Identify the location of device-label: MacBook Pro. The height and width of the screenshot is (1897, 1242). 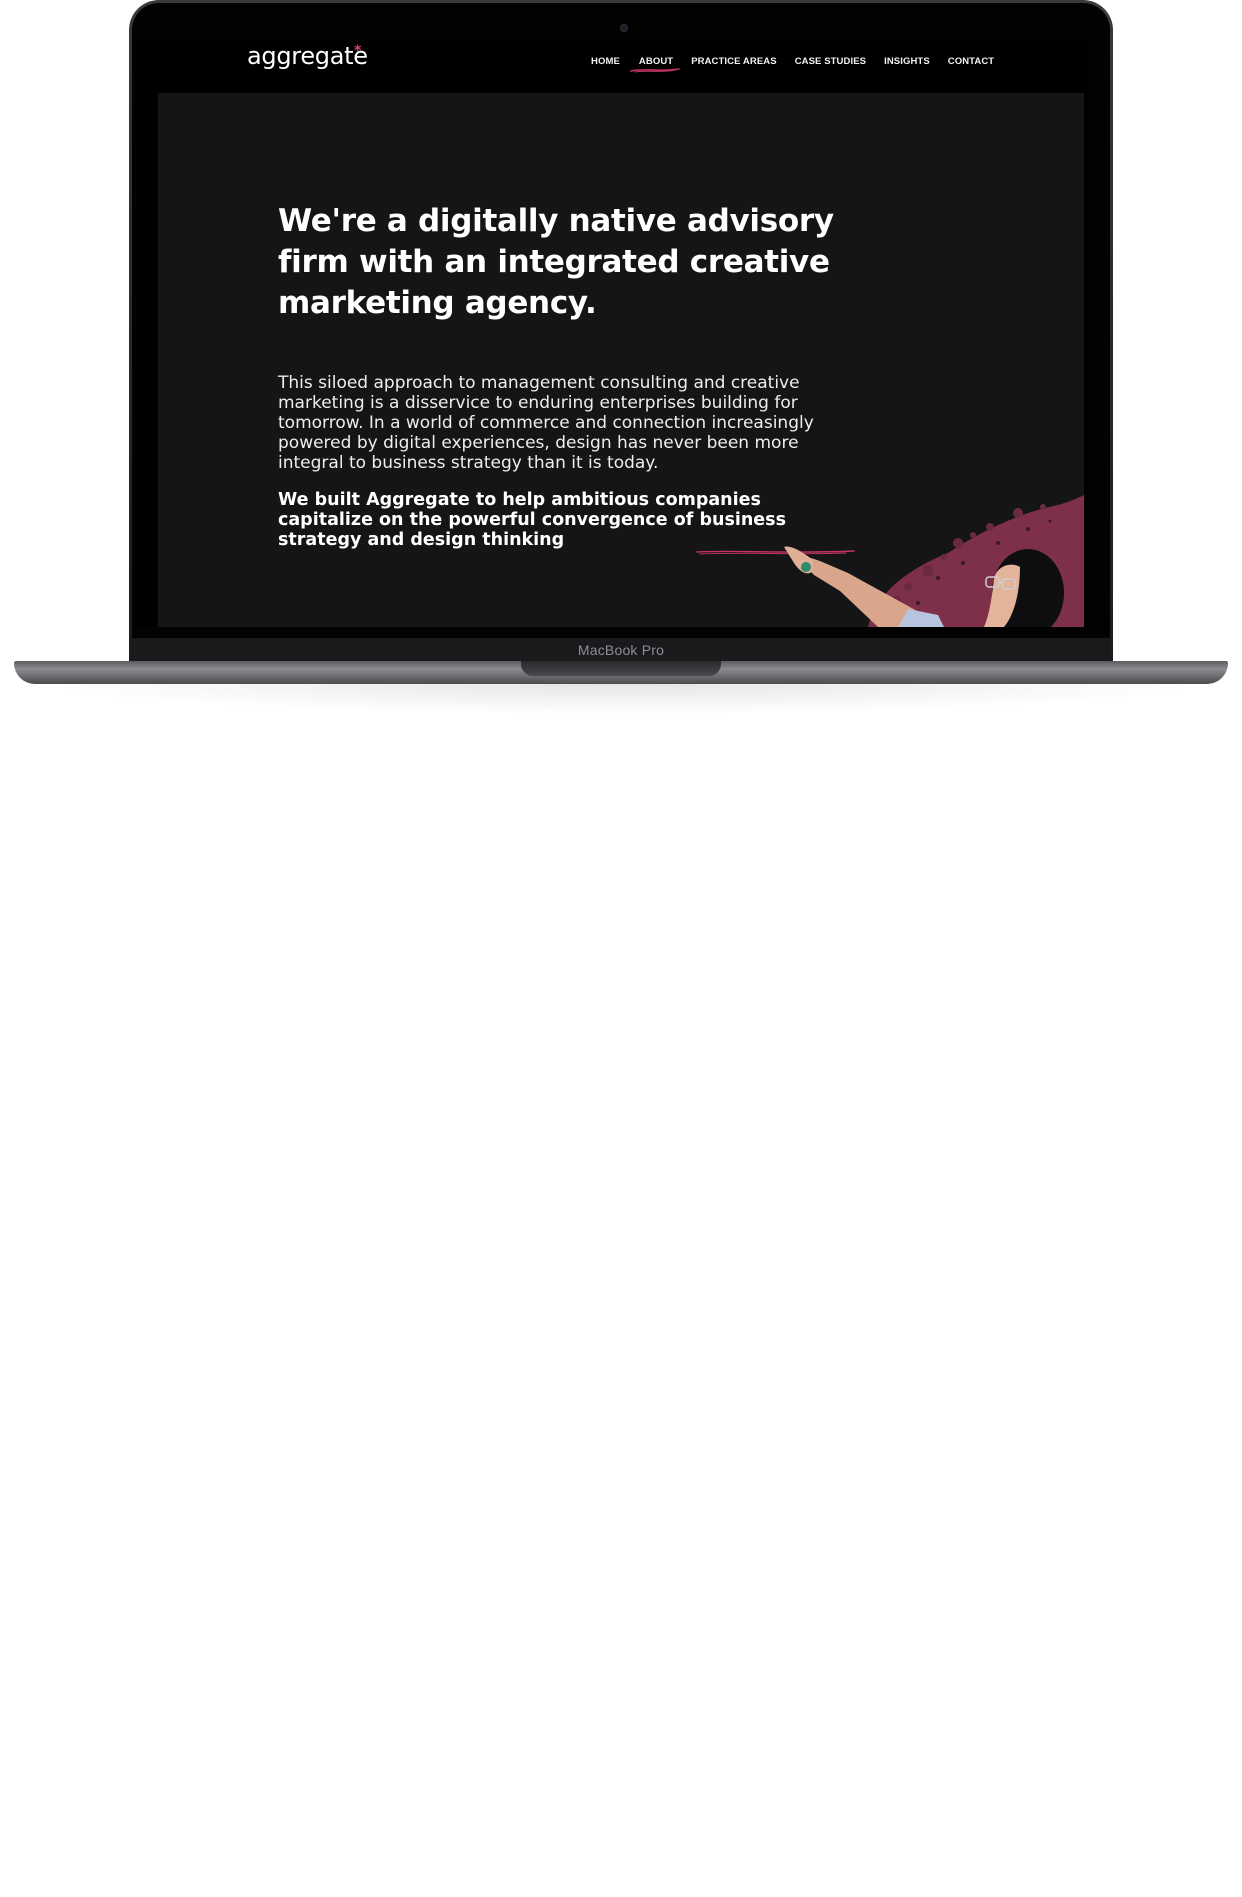
(621, 650).